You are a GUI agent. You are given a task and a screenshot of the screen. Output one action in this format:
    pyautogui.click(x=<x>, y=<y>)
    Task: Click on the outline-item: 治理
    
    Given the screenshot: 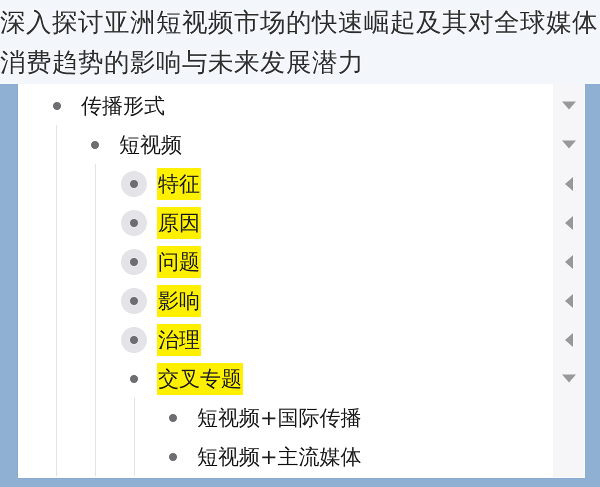 What is the action you would take?
    pyautogui.click(x=179, y=340)
    